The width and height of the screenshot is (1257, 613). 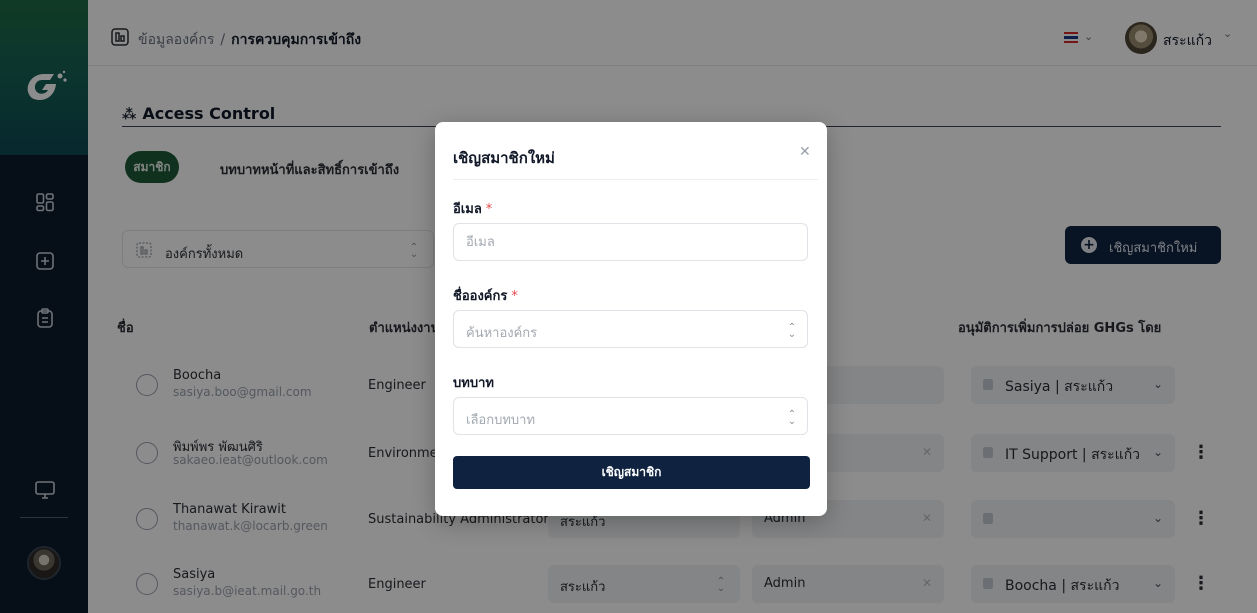 What do you see at coordinates (635, 179) in the screenshot?
I see `modal-divider` at bounding box center [635, 179].